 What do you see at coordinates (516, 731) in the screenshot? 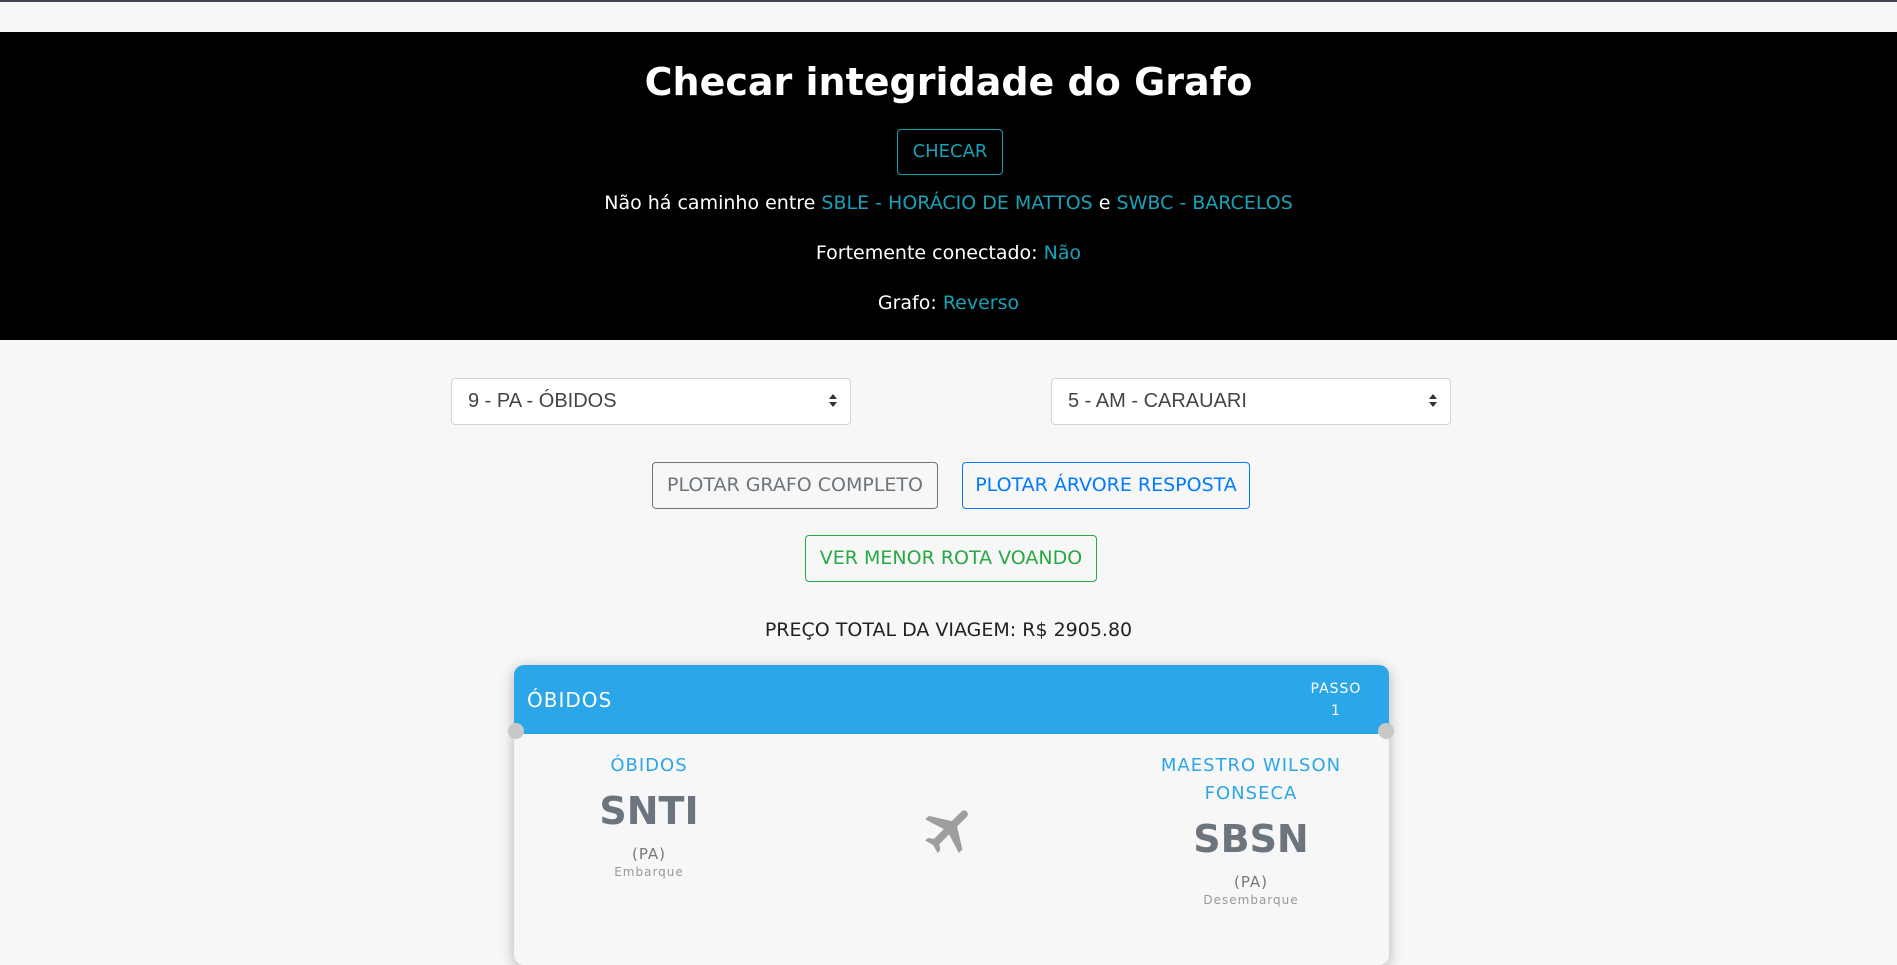
I see `ticket-notch-left` at bounding box center [516, 731].